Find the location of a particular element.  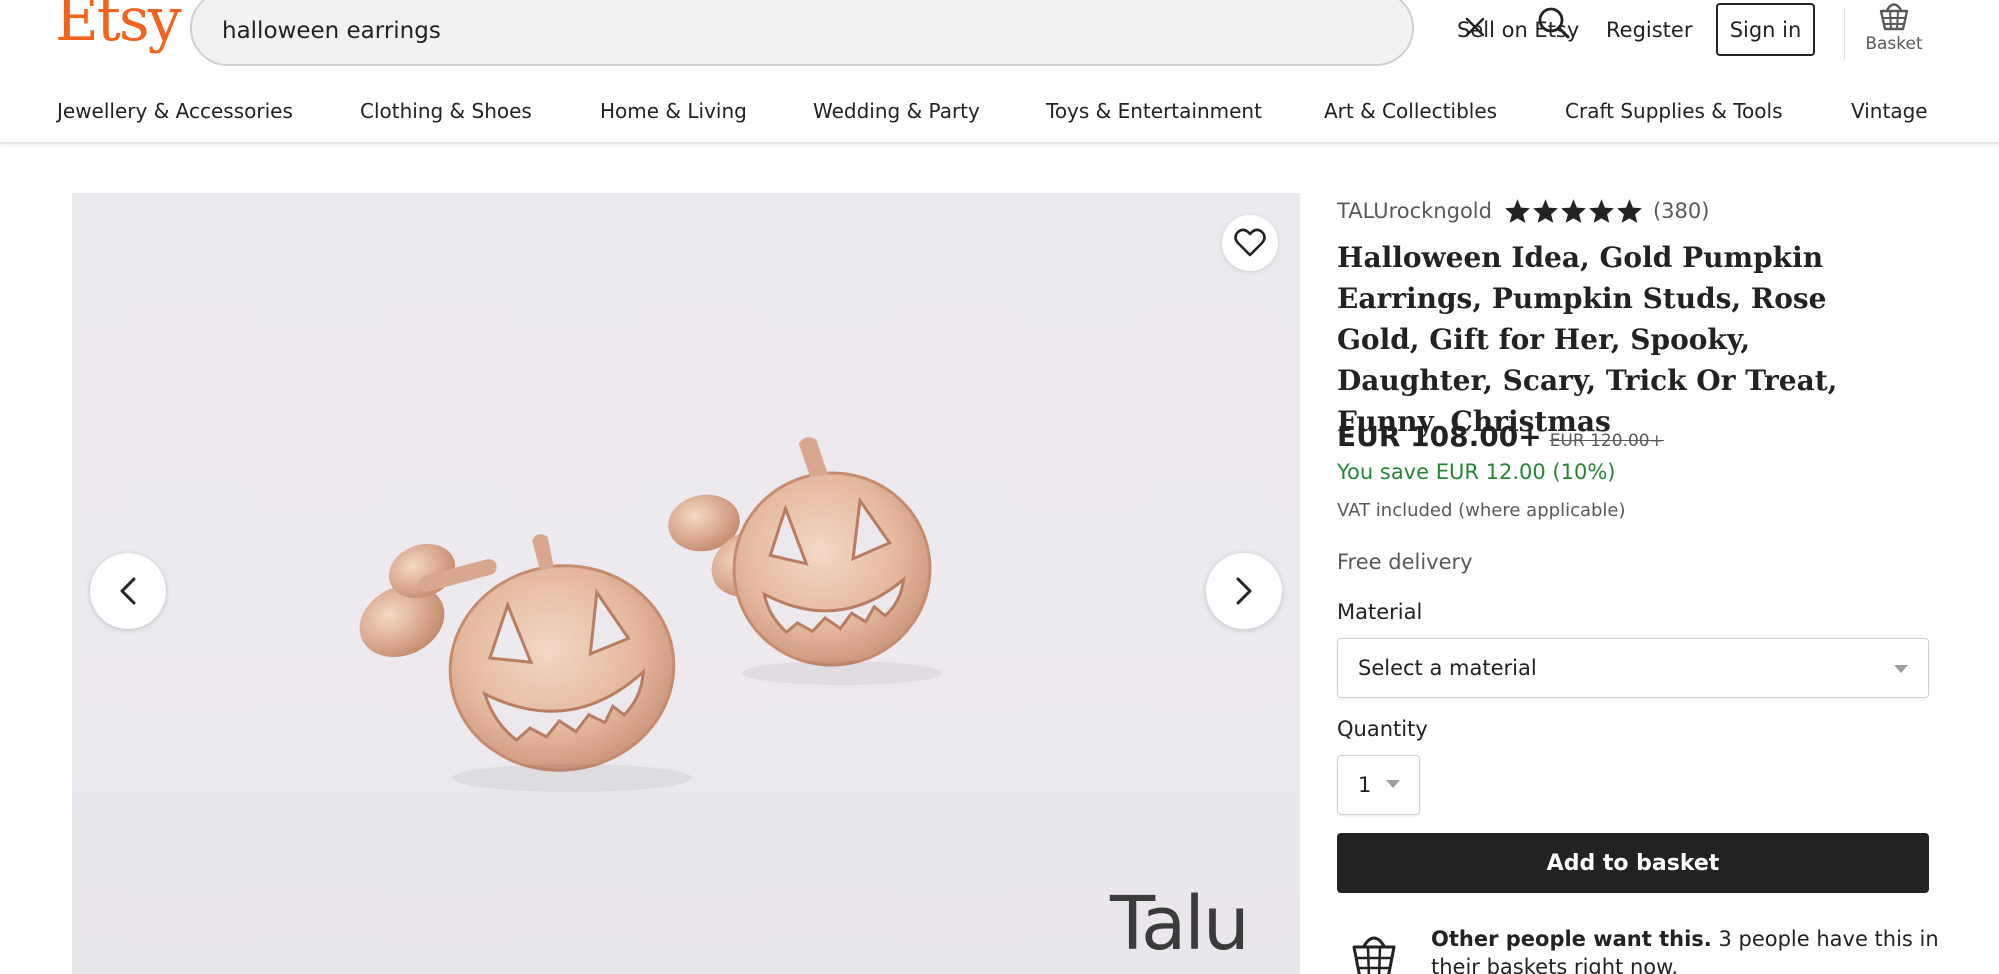

category-clothing: Clothing & Shoes is located at coordinates (446, 111).